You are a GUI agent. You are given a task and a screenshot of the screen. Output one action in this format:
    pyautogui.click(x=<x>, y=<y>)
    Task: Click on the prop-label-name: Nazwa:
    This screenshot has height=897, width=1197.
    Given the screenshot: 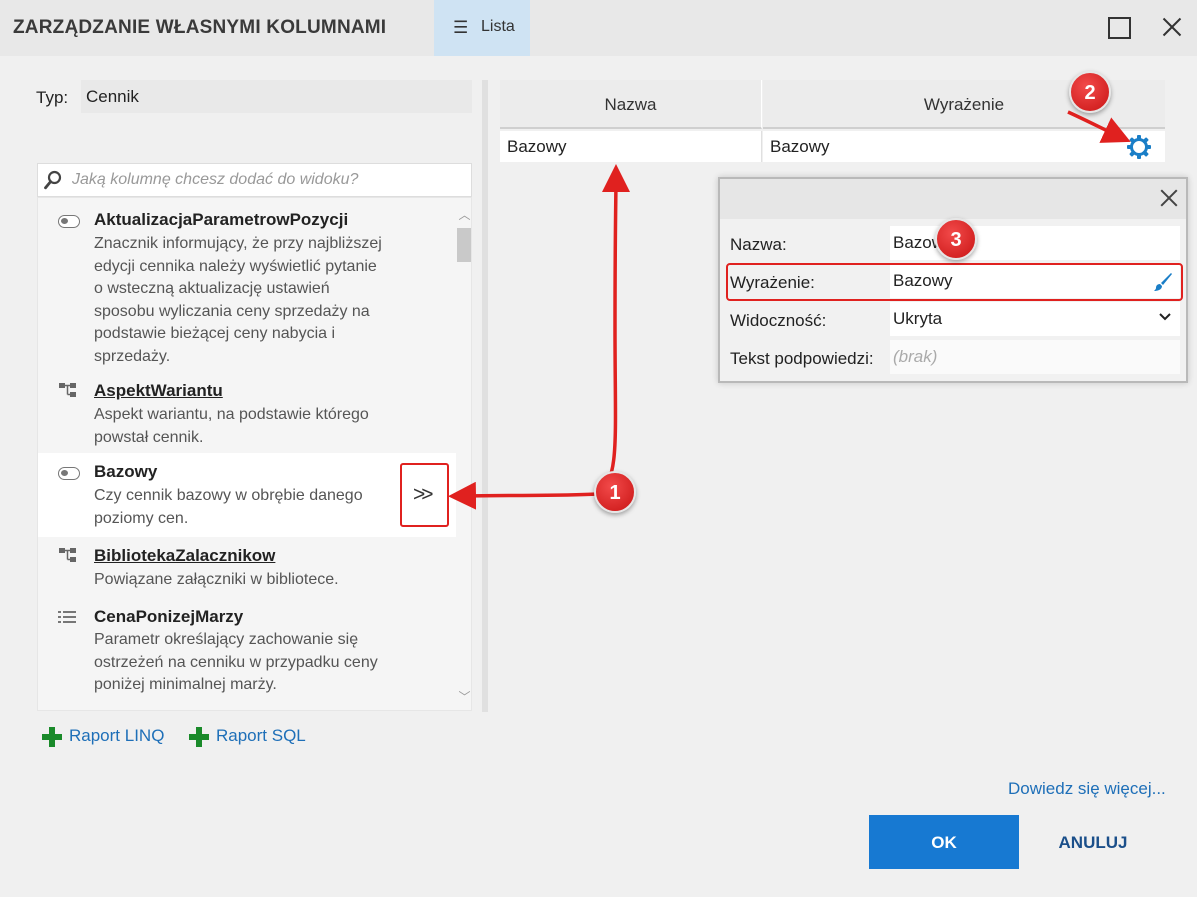 What is the action you would take?
    pyautogui.click(x=758, y=244)
    